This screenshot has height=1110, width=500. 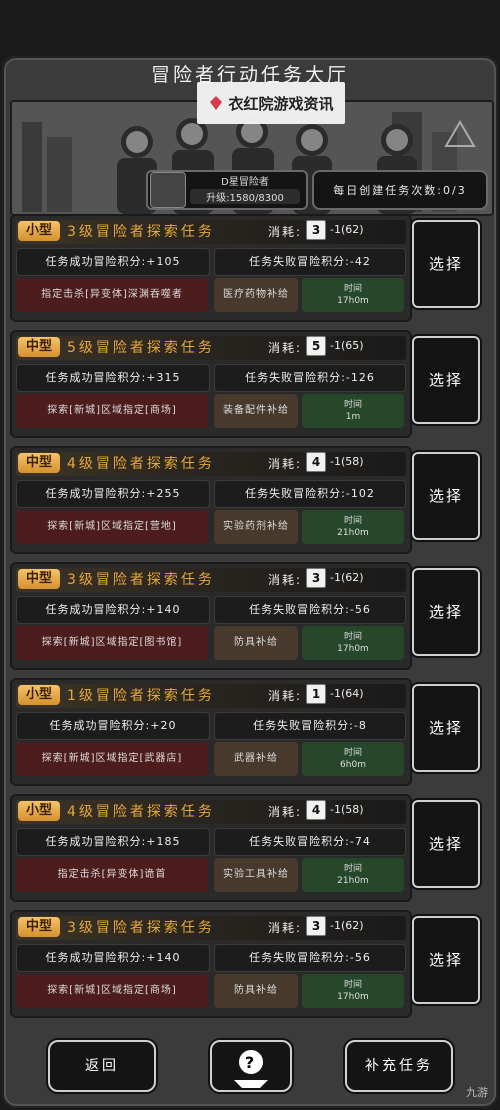 What do you see at coordinates (112, 527) in the screenshot?
I see `task-objective: 探索[新城]区域指定[营地]` at bounding box center [112, 527].